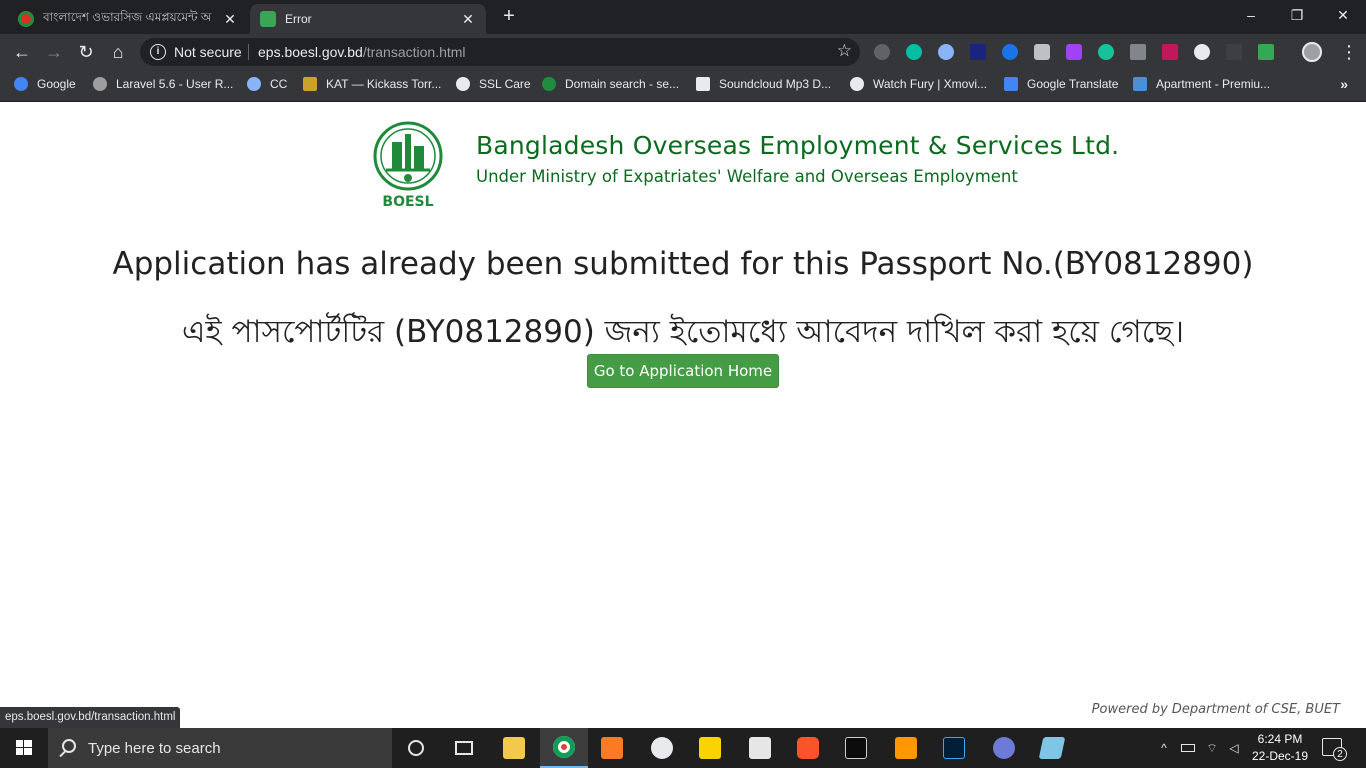 The width and height of the screenshot is (1366, 768). What do you see at coordinates (1011, 84) in the screenshot?
I see `translate-icon` at bounding box center [1011, 84].